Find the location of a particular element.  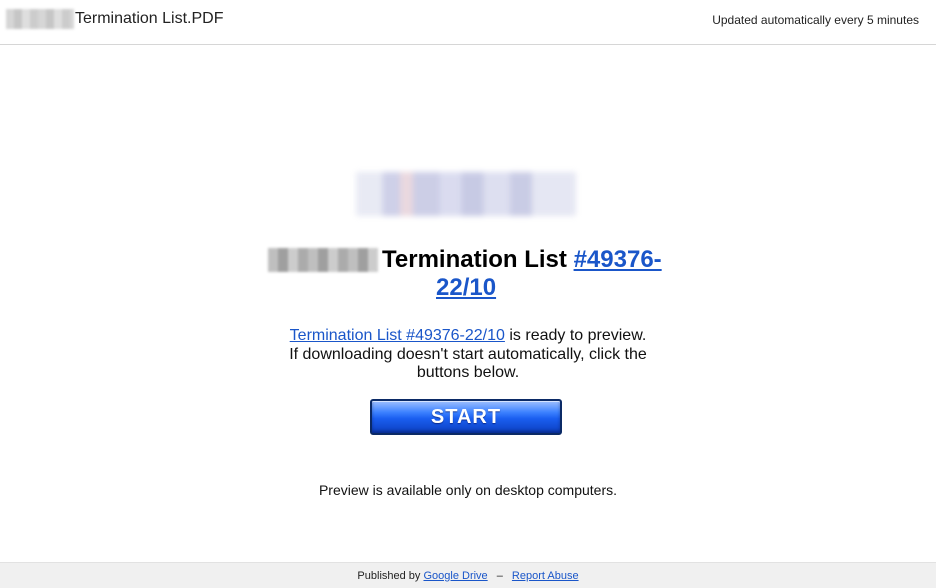

redacted-company-name is located at coordinates (323, 260).